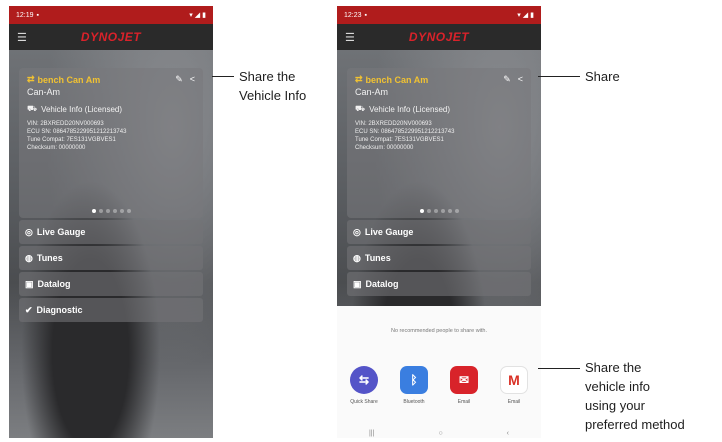 The height and width of the screenshot is (442, 722). I want to click on no-recommendations-text: No recommended people to share with., so click(439, 331).